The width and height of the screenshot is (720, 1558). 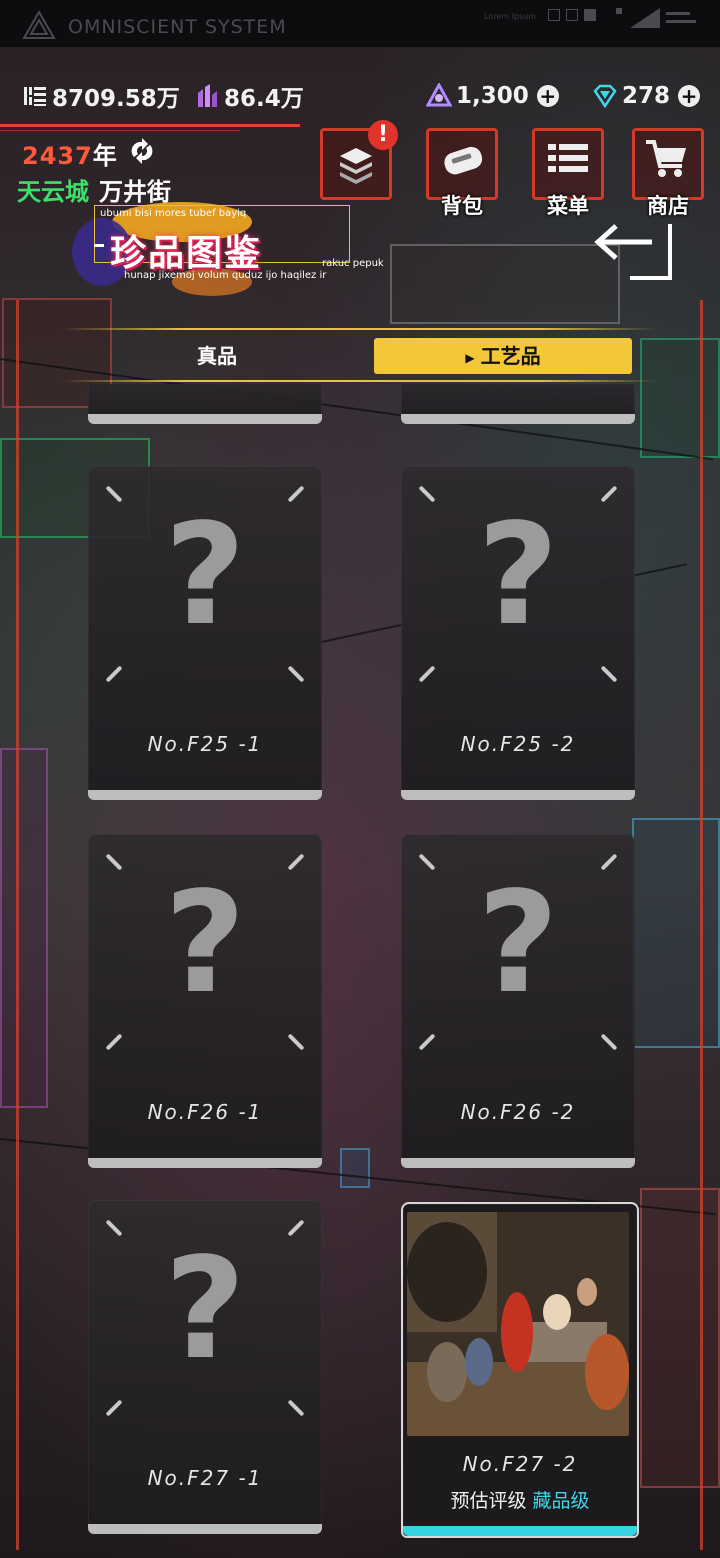 I want to click on backpack-button: 背包, so click(x=462, y=173).